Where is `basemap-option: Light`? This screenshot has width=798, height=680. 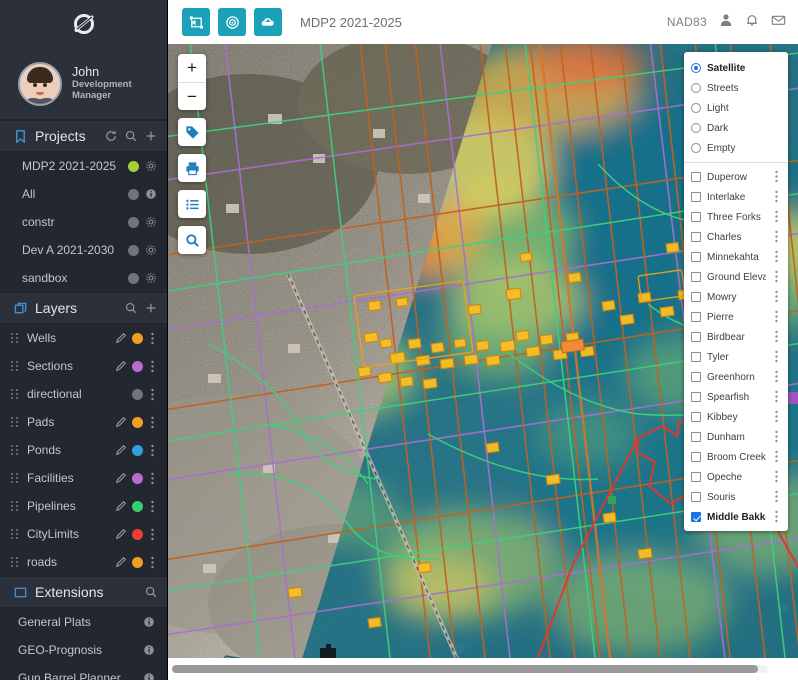 basemap-option: Light is located at coordinates (736, 108).